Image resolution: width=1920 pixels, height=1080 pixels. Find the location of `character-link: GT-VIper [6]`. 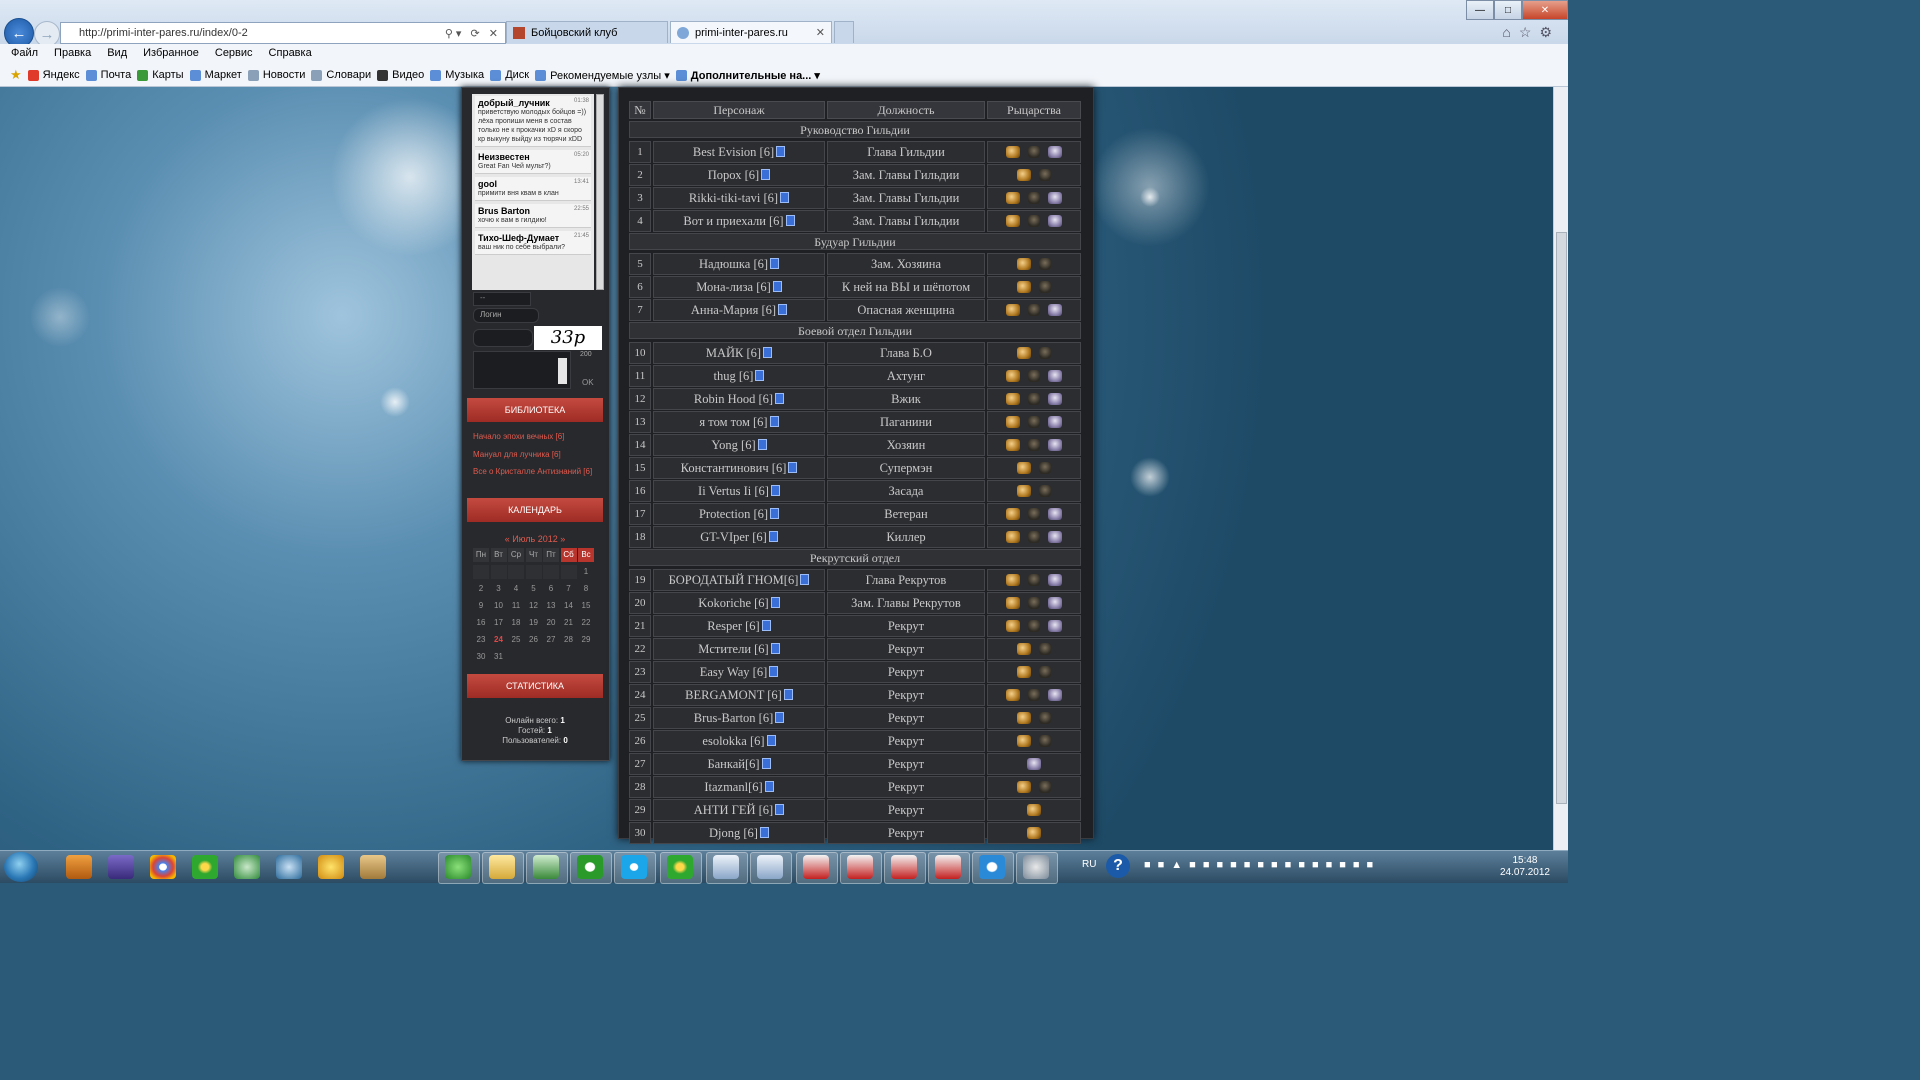

character-link: GT-VIper [6] is located at coordinates (733, 537).